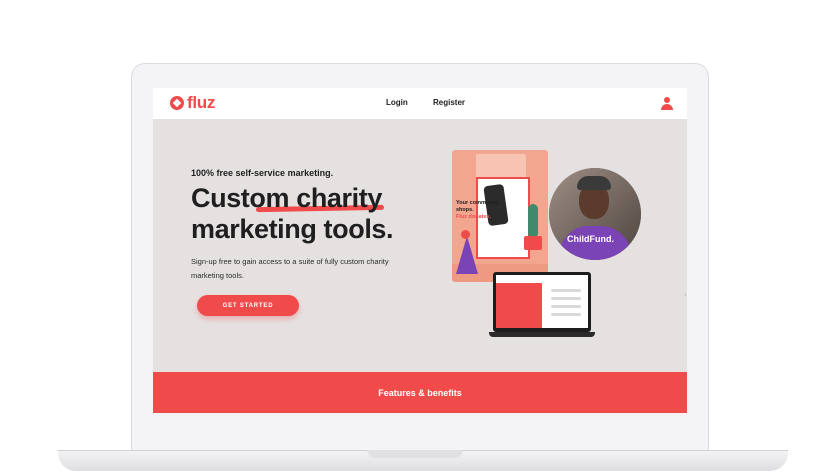 The width and height of the screenshot is (830, 475). I want to click on volunteer-portrait-image: ChildFund., so click(595, 214).